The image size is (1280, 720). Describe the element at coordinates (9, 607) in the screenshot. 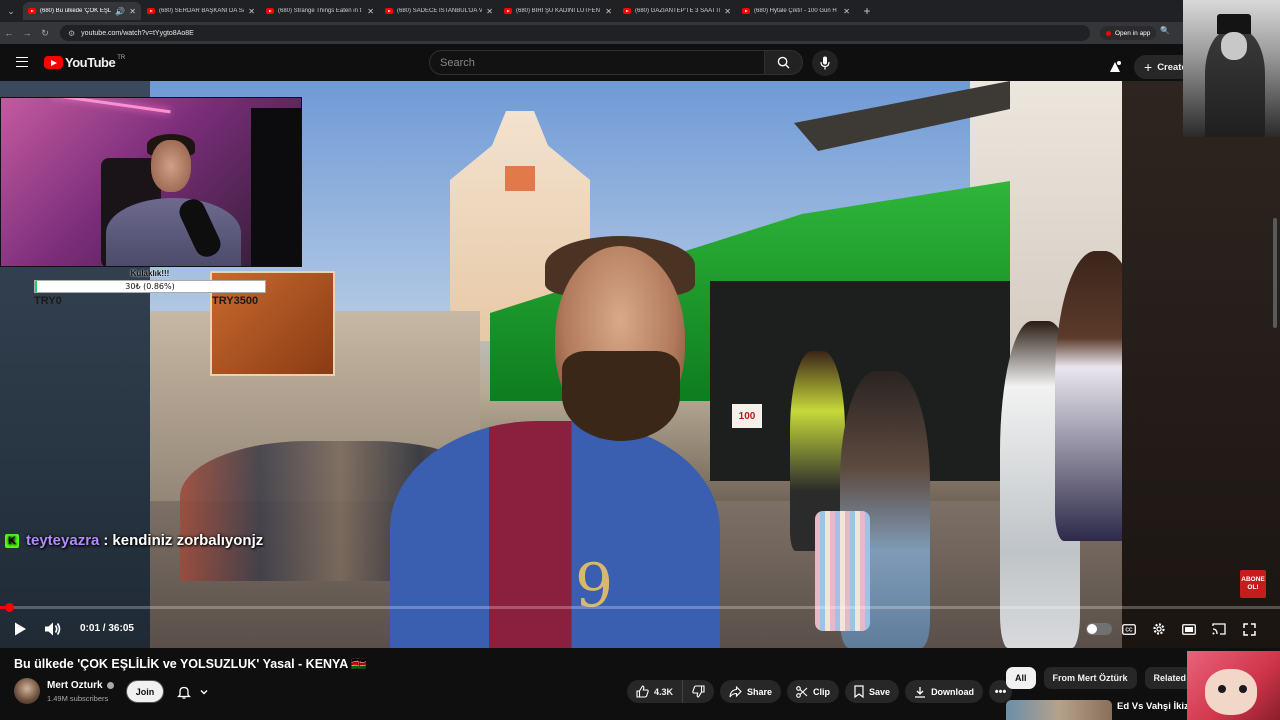

I see `progress-scrubber` at that location.